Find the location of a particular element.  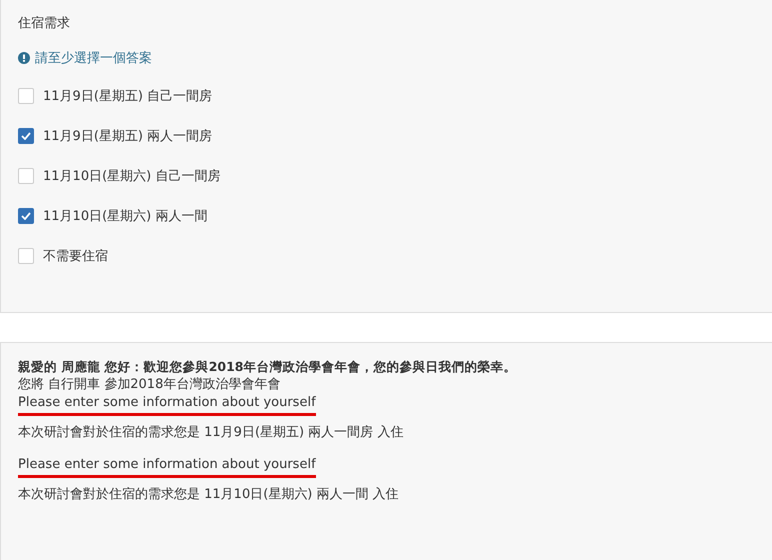

option-label: 不需要住宿 is located at coordinates (75, 256).